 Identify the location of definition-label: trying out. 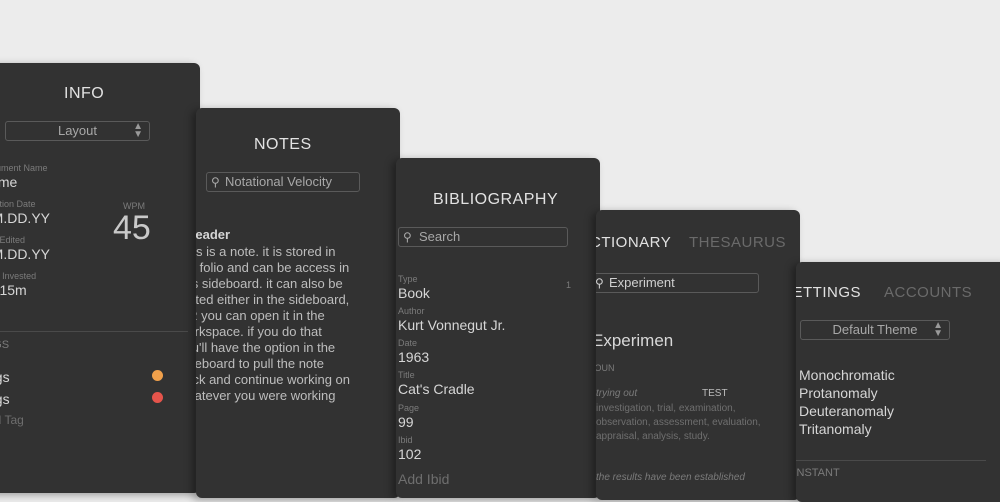
(617, 393).